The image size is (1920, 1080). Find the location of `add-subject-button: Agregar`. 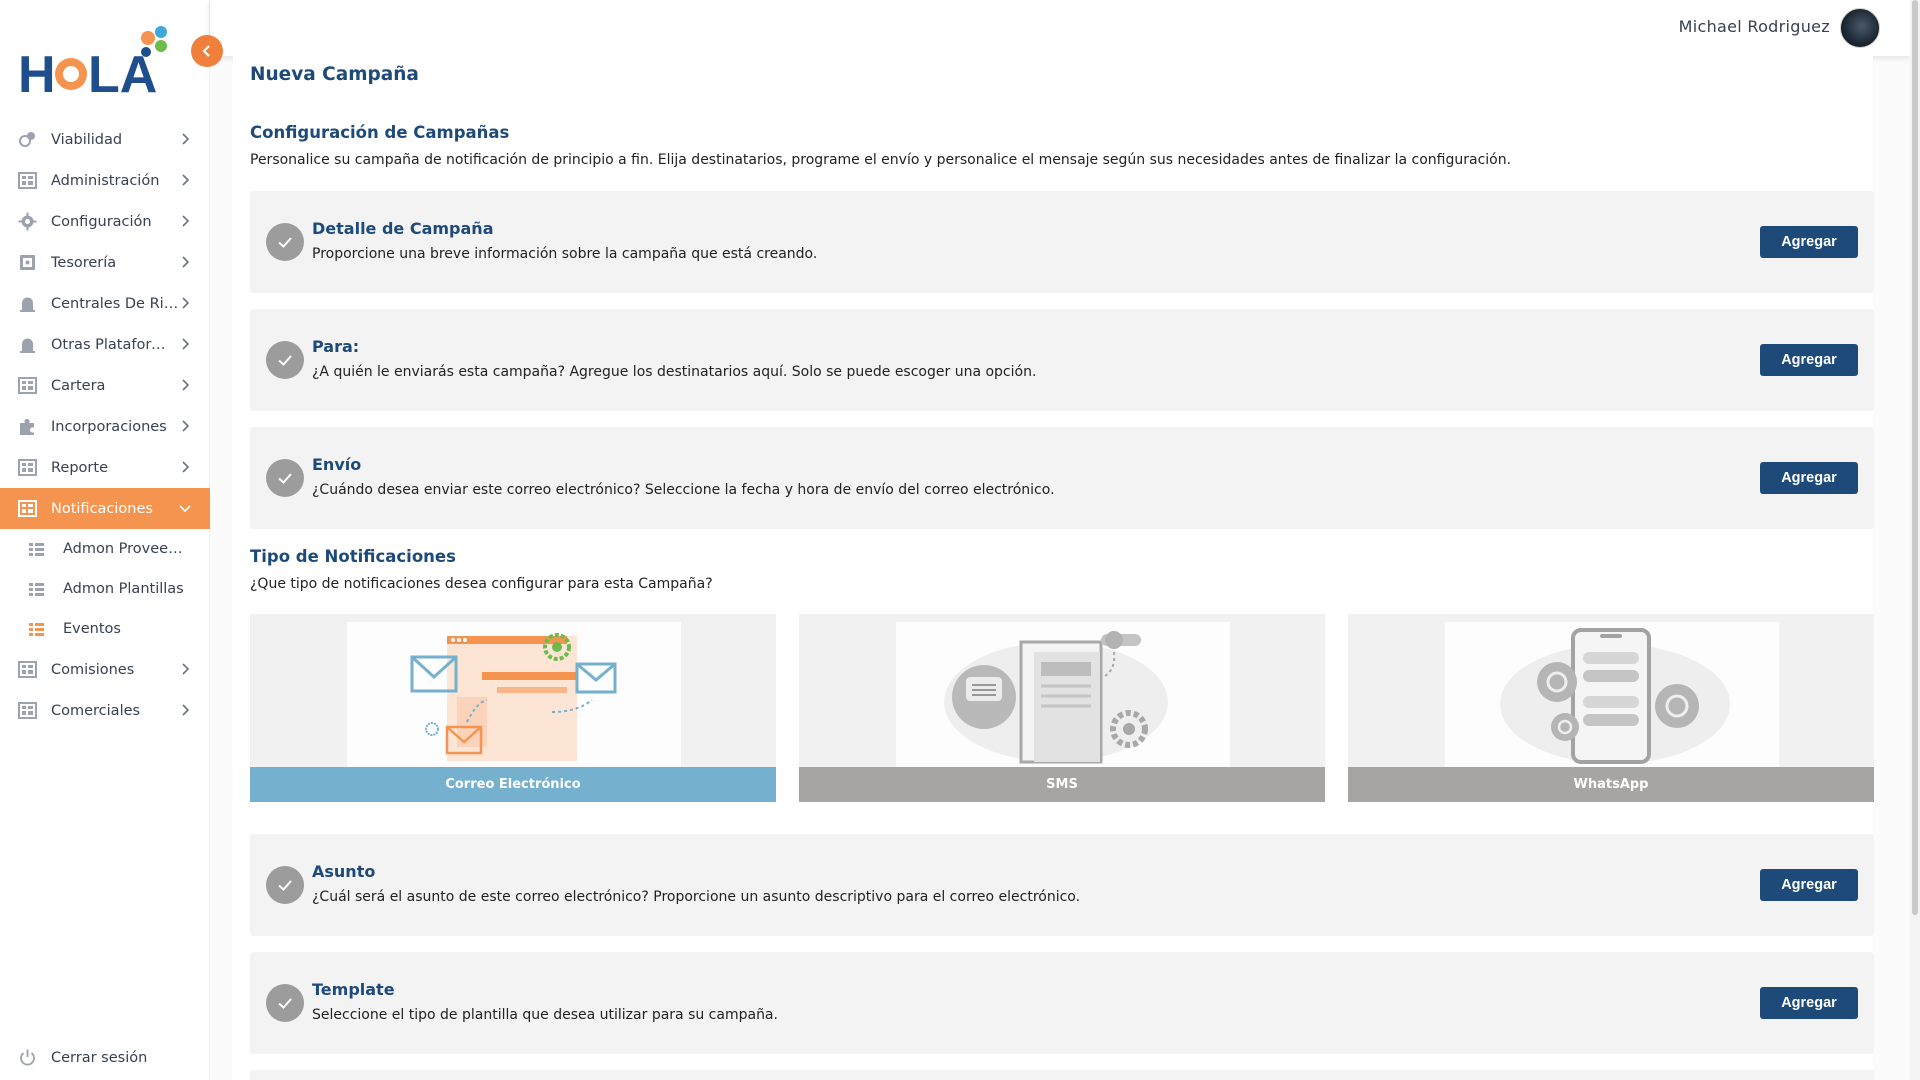

add-subject-button: Agregar is located at coordinates (1809, 885).